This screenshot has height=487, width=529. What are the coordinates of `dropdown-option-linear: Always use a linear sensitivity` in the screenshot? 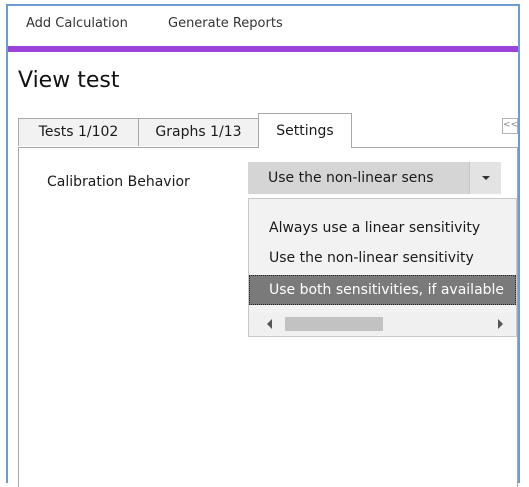 It's located at (382, 228).